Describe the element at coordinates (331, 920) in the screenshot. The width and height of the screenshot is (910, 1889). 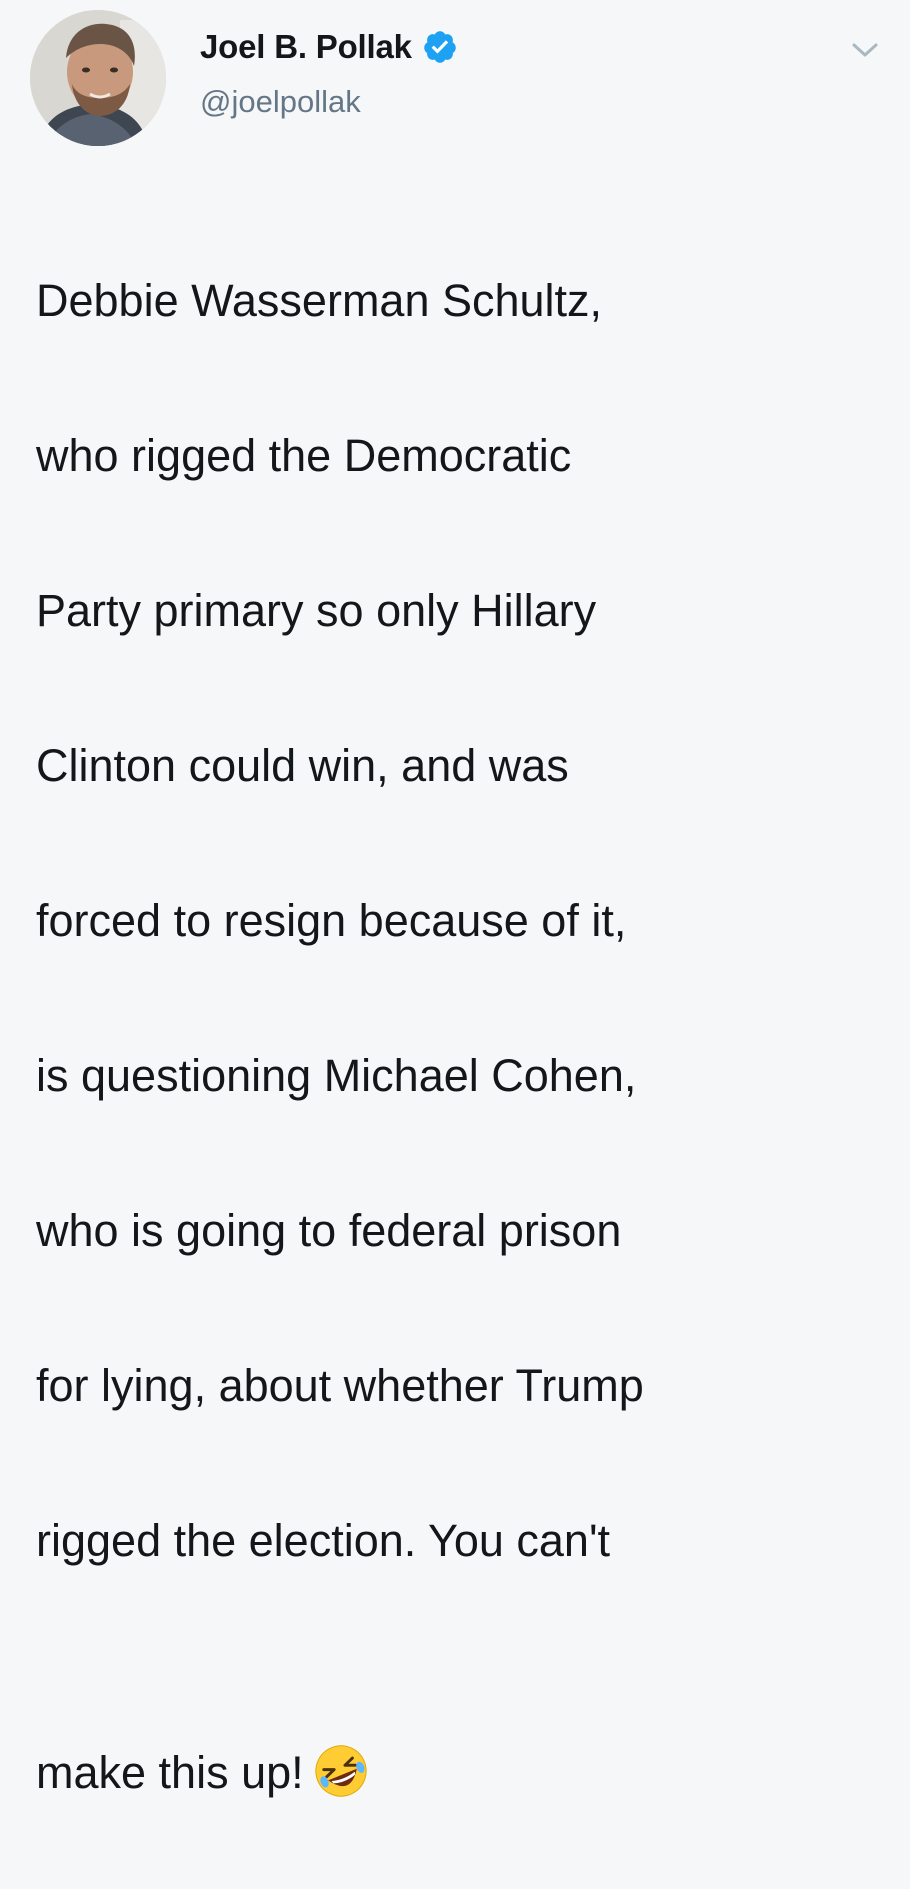
I see `tweet-line: forced to resign because of it,` at that location.